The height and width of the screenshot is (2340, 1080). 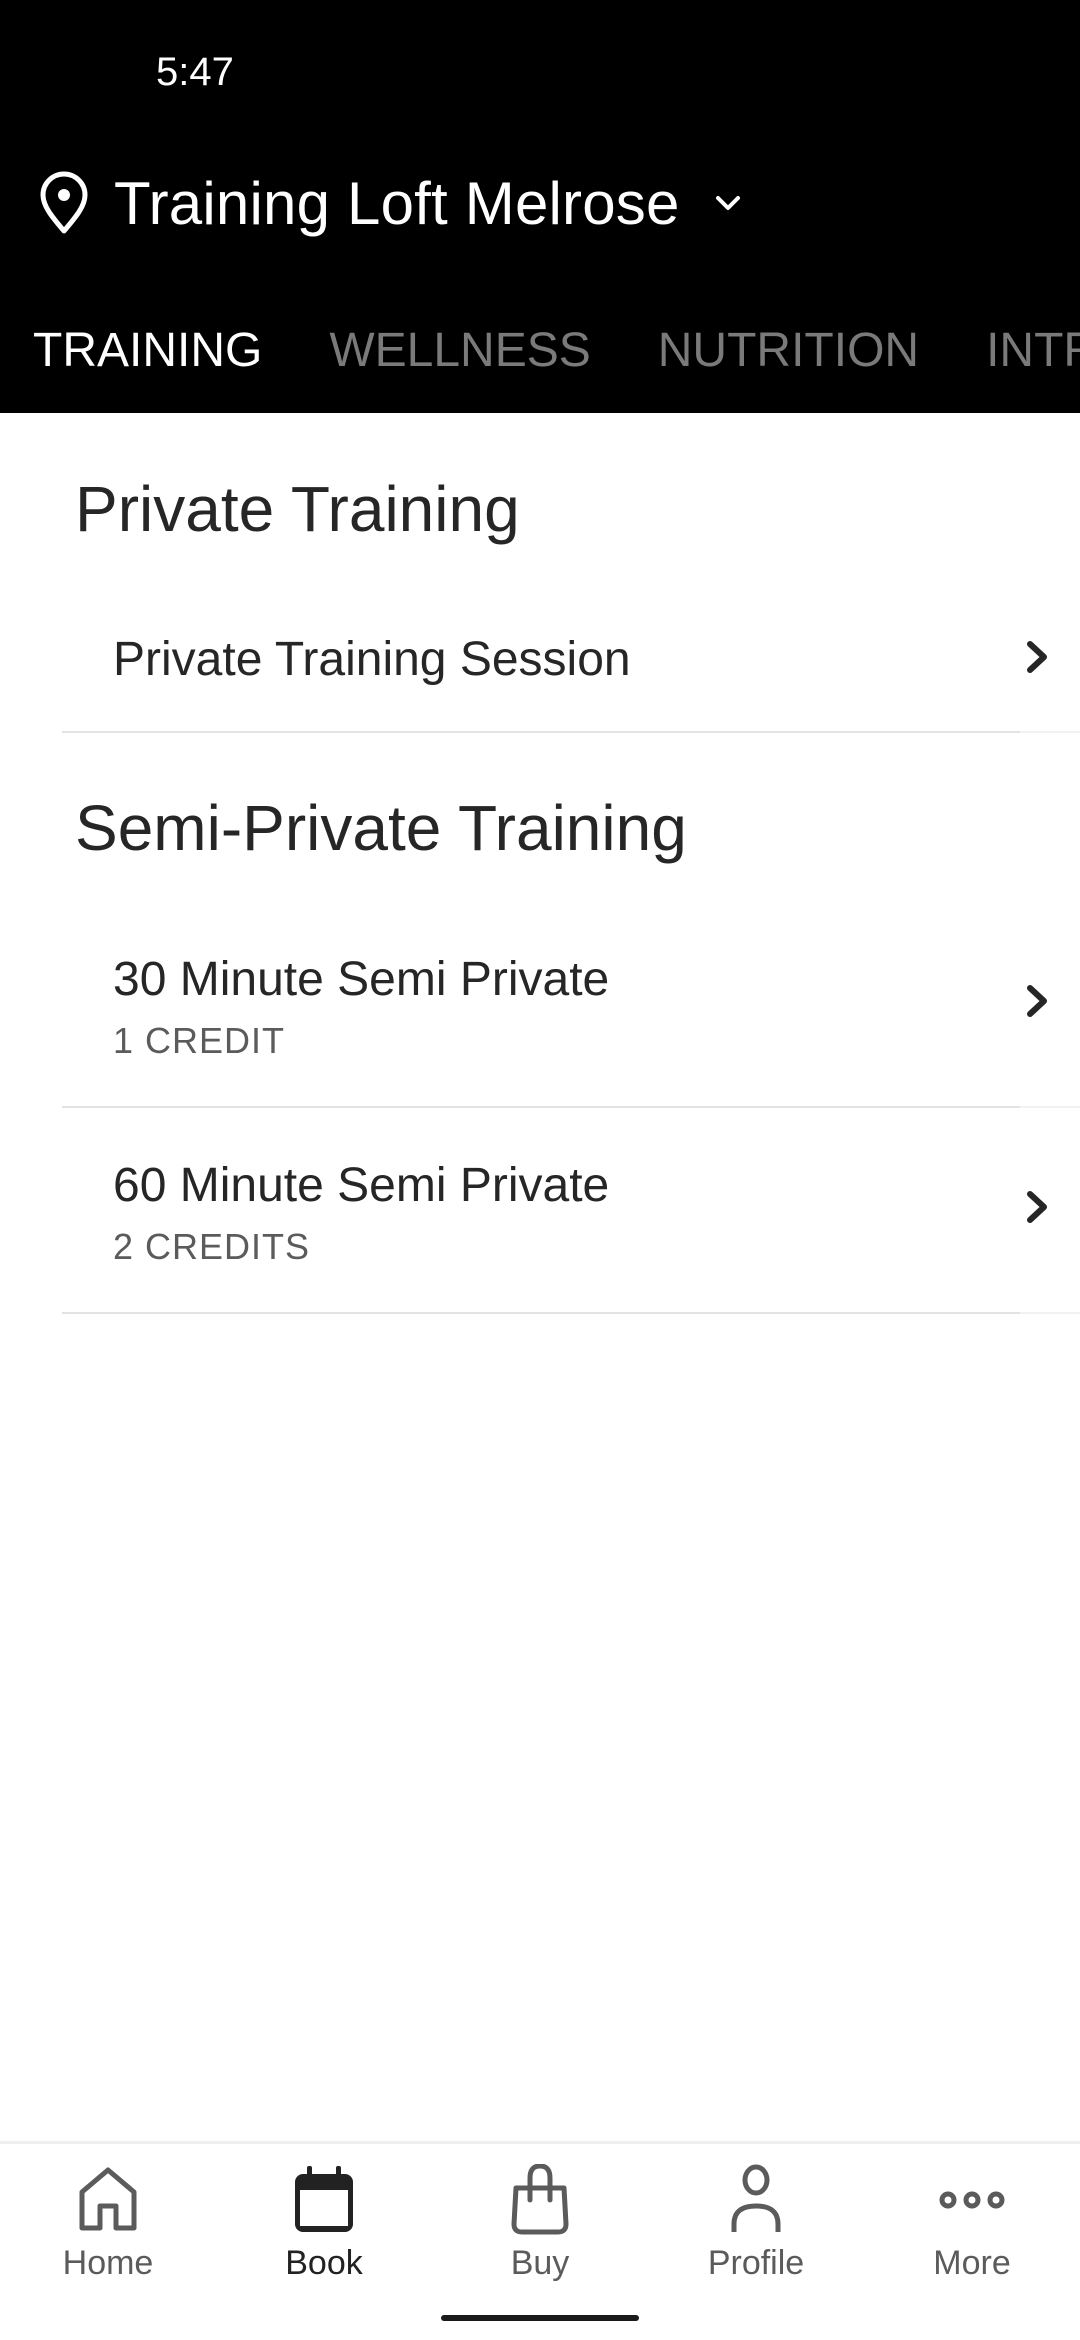 I want to click on section-title-semi-private-training: Semi-Private Training, so click(x=381, y=828).